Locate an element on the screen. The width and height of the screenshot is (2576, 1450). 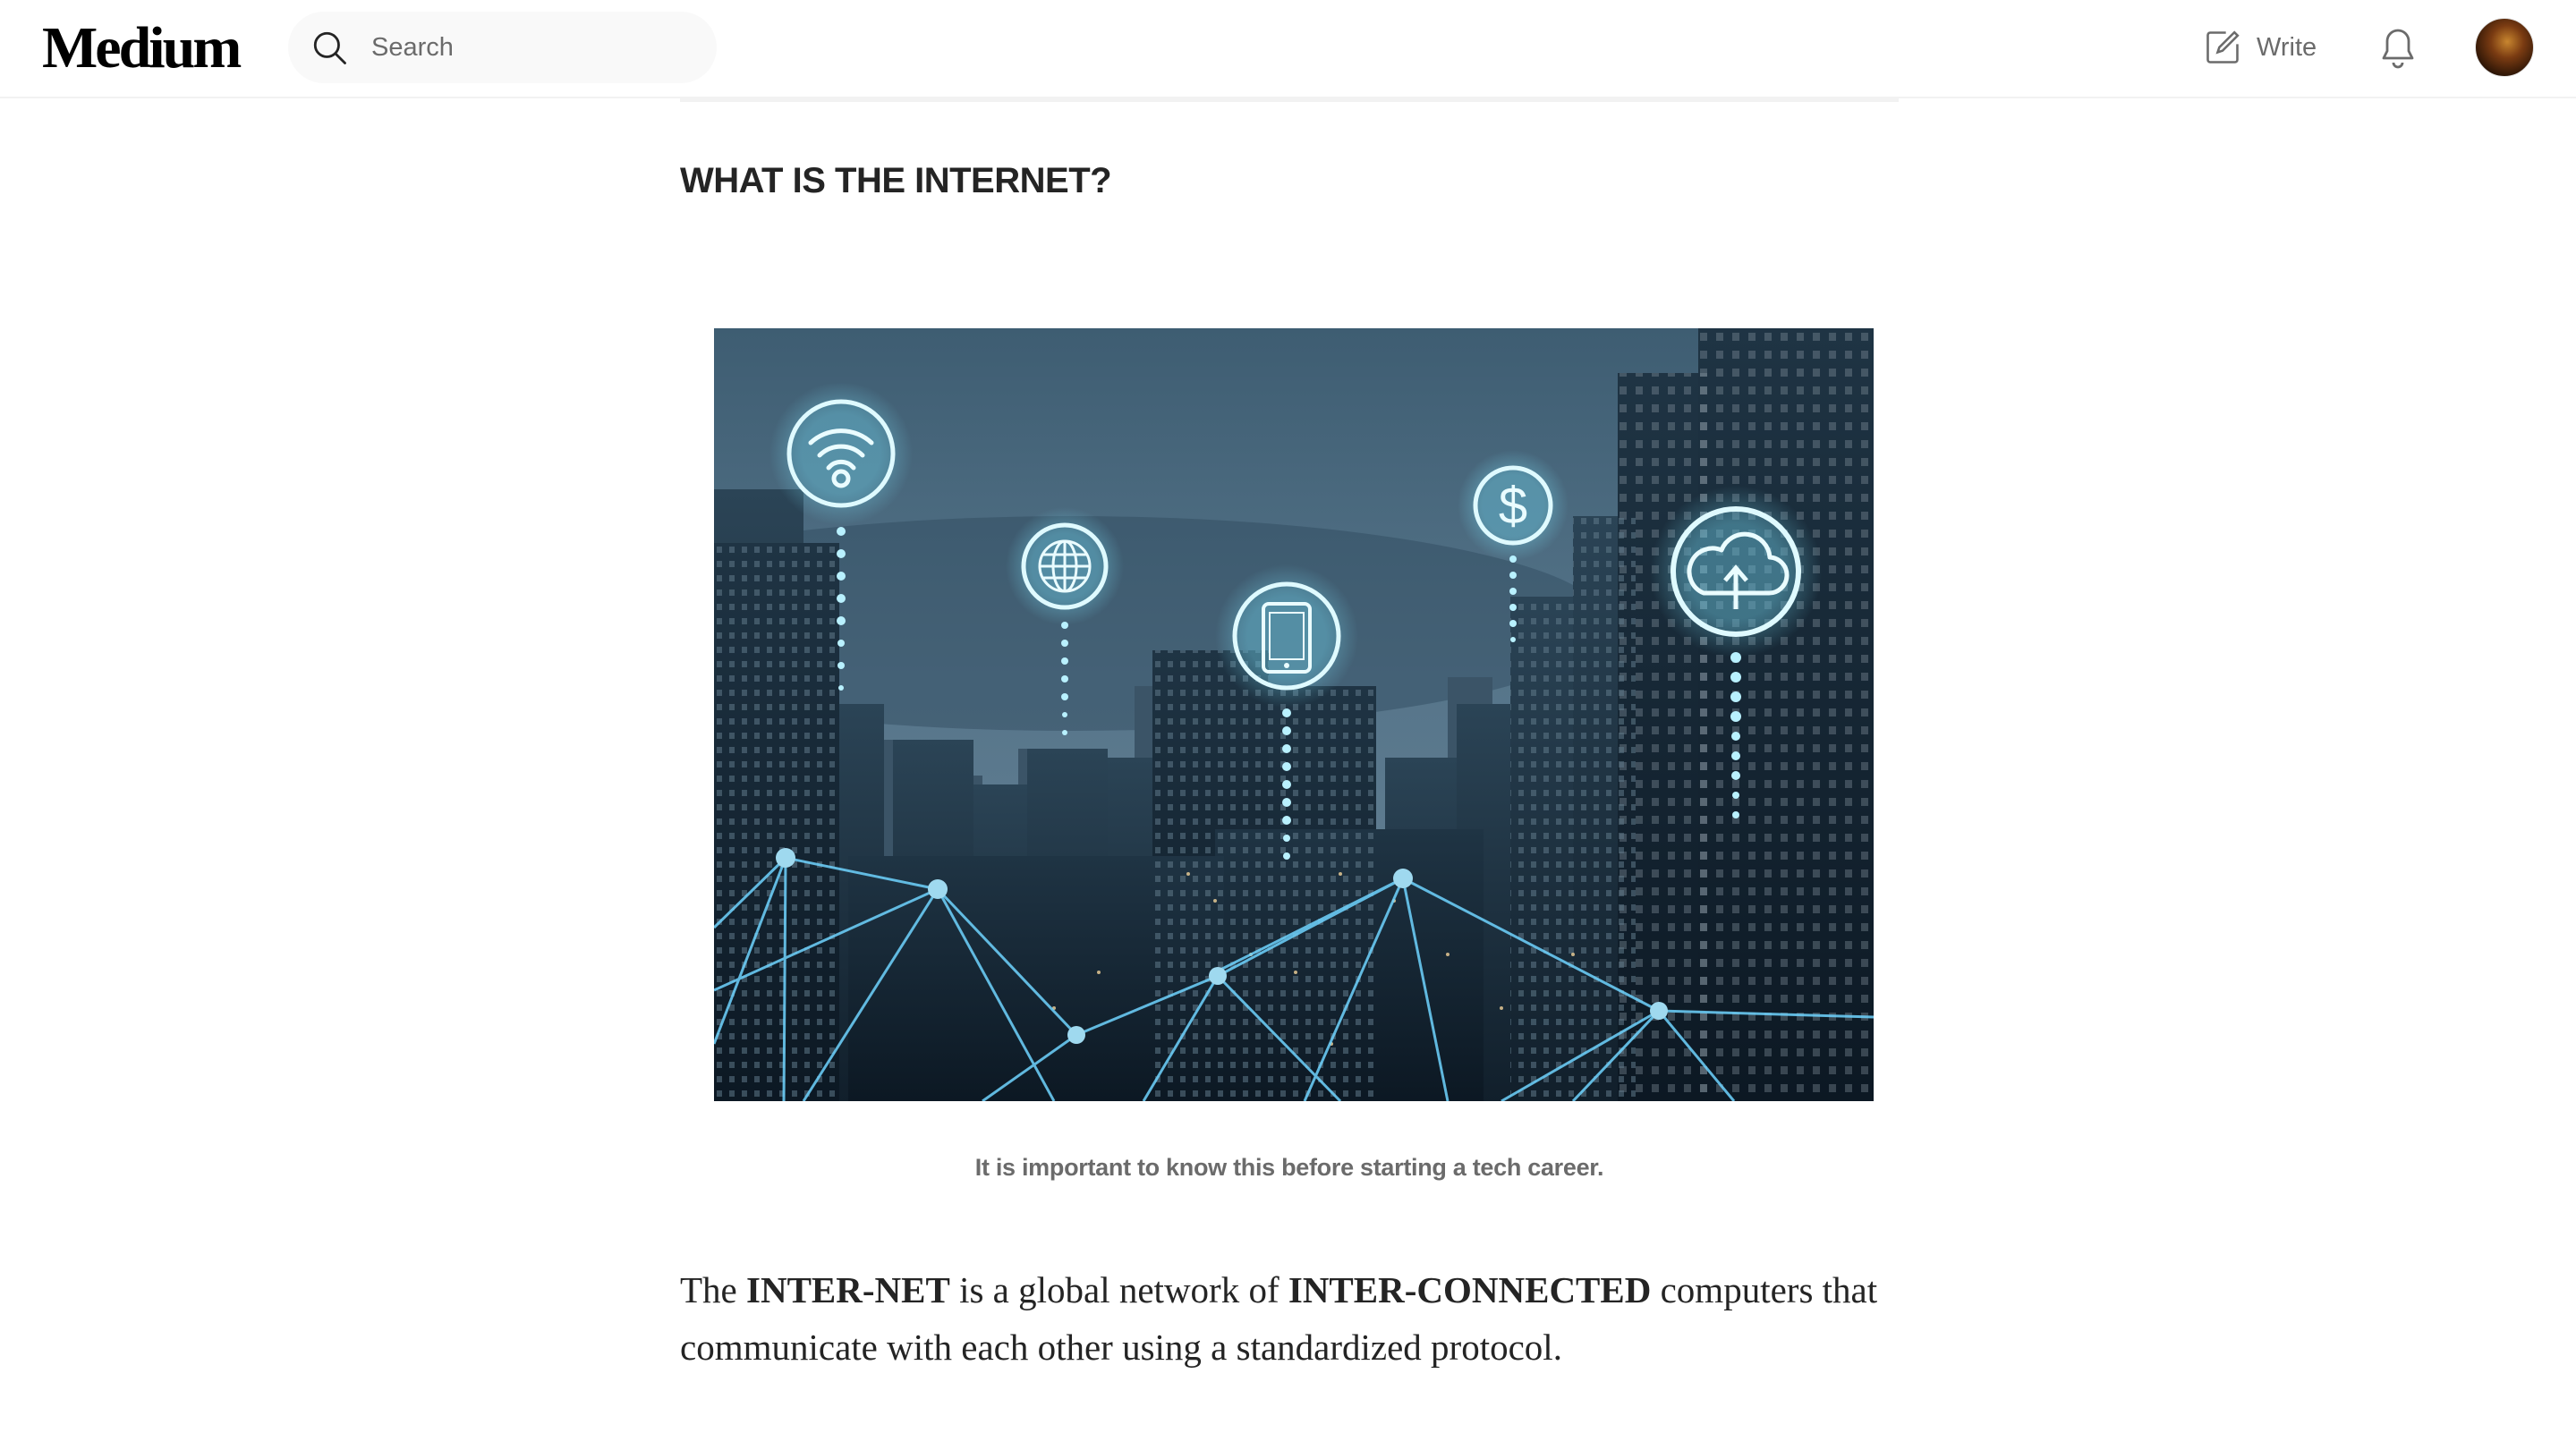
paragraph-text-1: The is located at coordinates (713, 1289).